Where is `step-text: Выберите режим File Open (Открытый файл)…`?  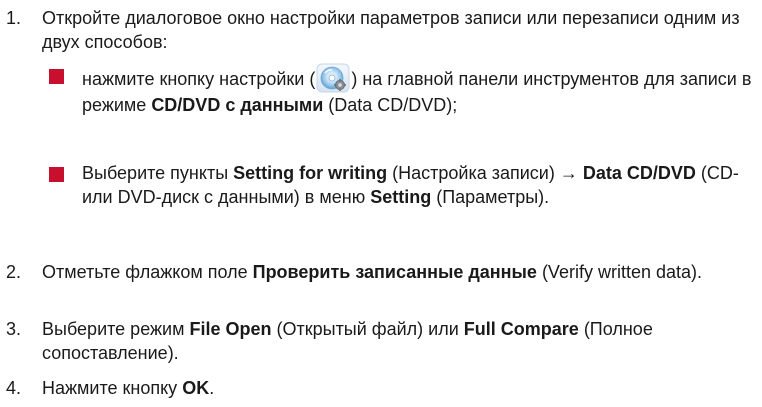
step-text: Выберите режим File Open (Открытый файл)… is located at coordinates (347, 341).